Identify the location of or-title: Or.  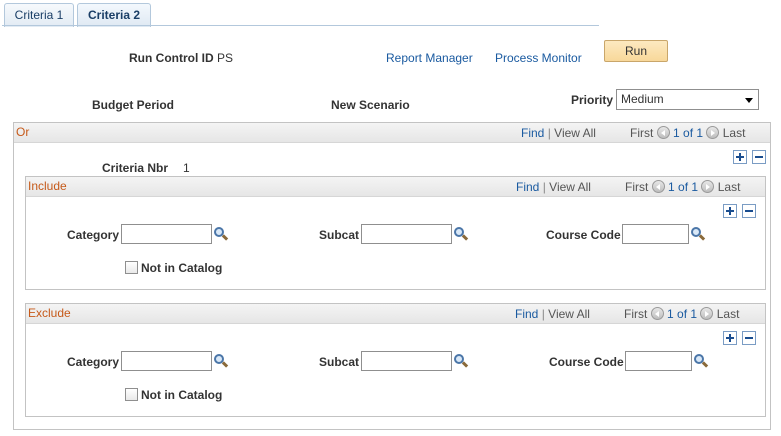
(23, 132).